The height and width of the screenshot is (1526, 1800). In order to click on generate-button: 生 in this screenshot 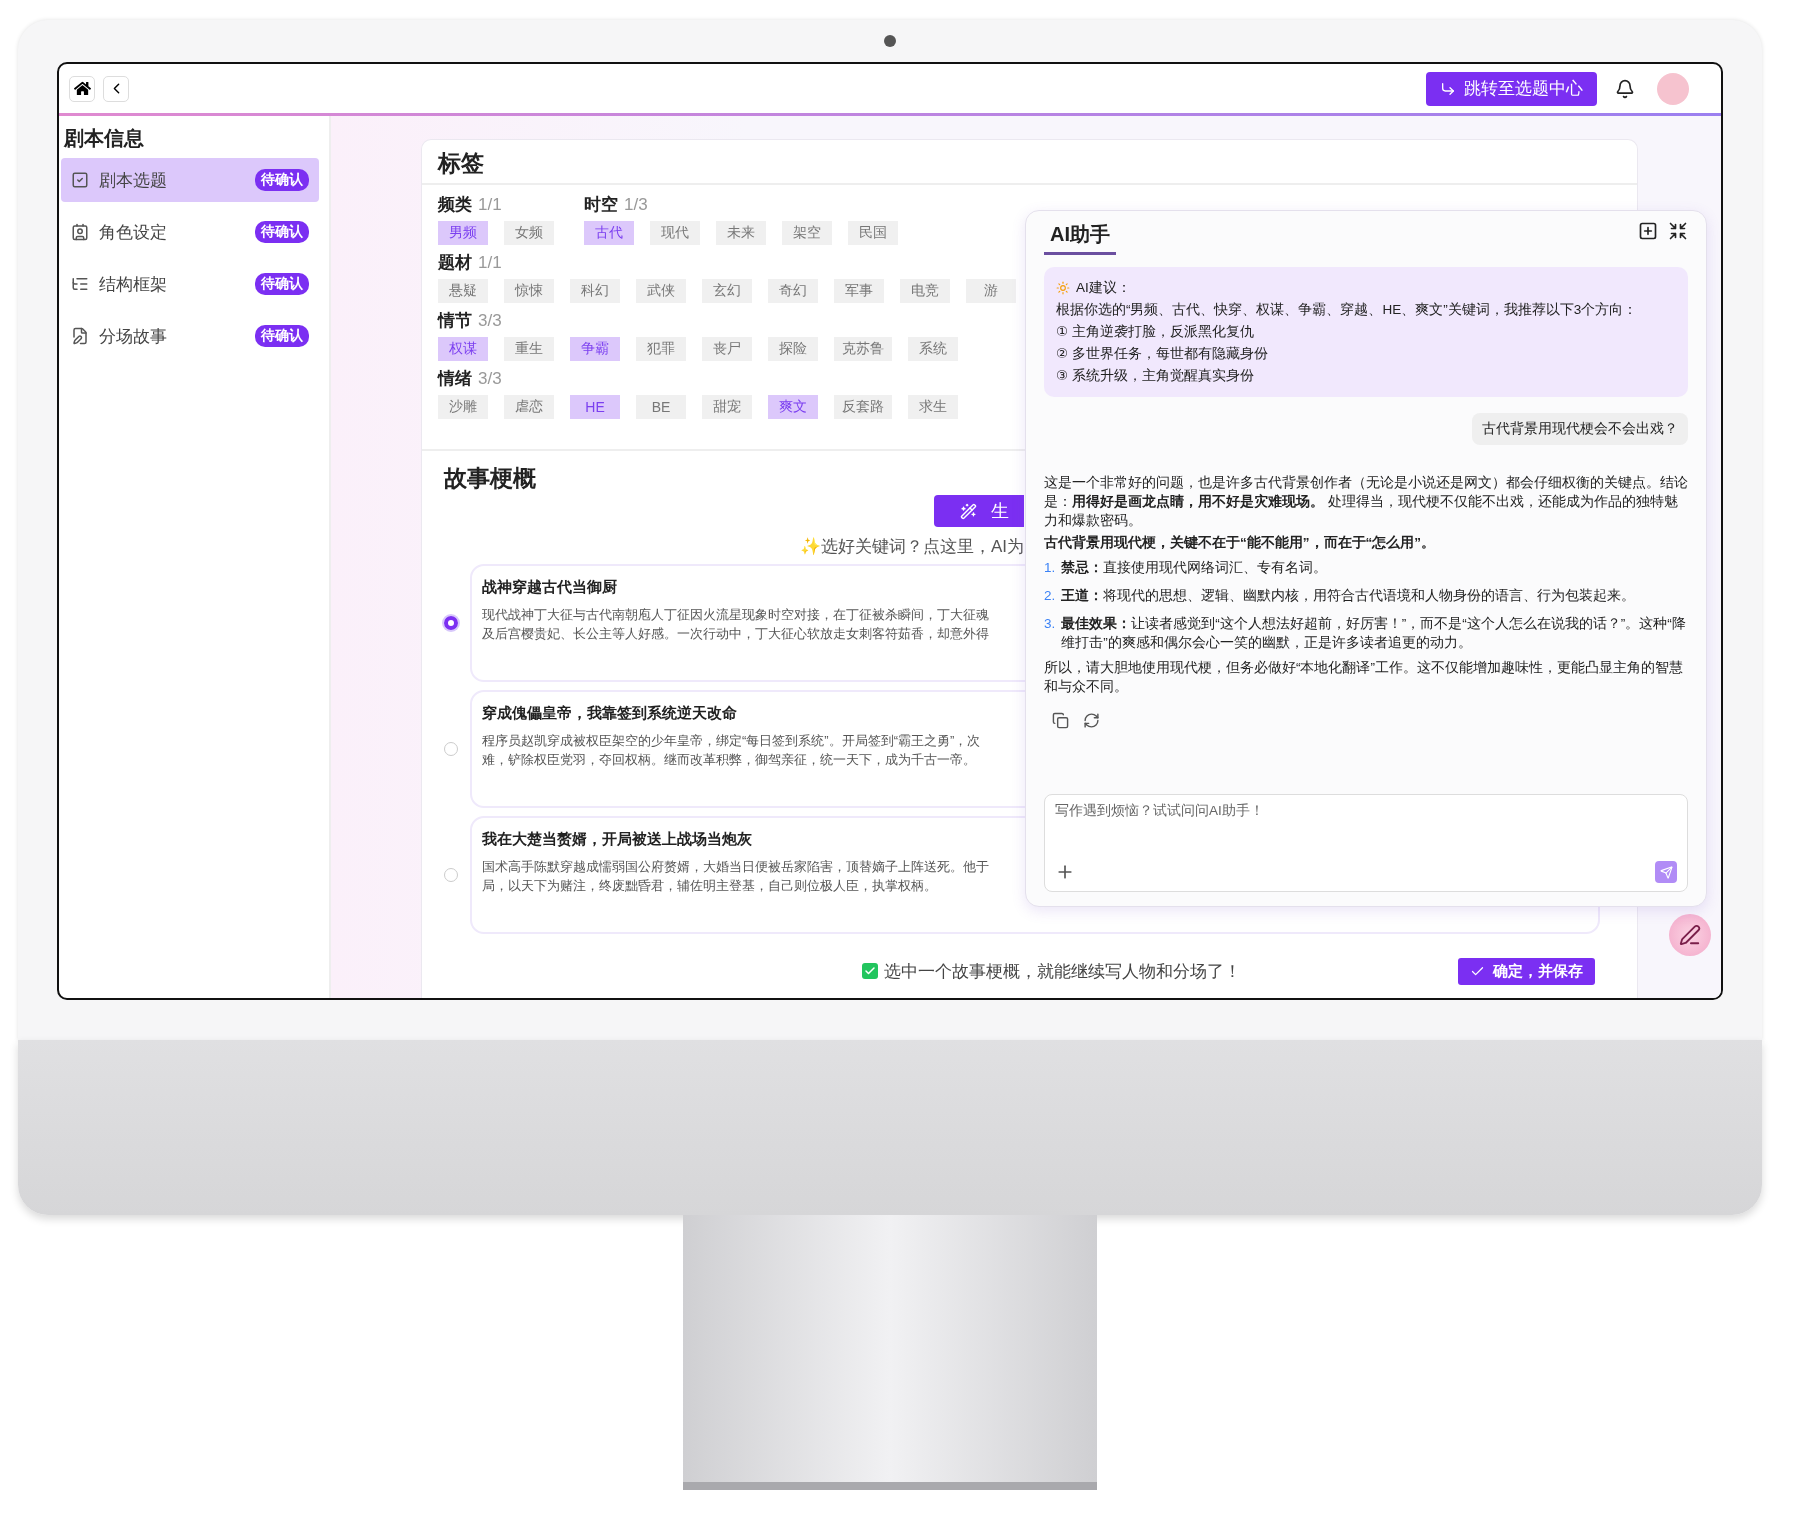, I will do `click(979, 511)`.